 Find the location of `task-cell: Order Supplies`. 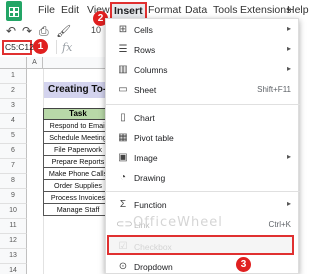

task-cell: Order Supplies is located at coordinates (78, 186).